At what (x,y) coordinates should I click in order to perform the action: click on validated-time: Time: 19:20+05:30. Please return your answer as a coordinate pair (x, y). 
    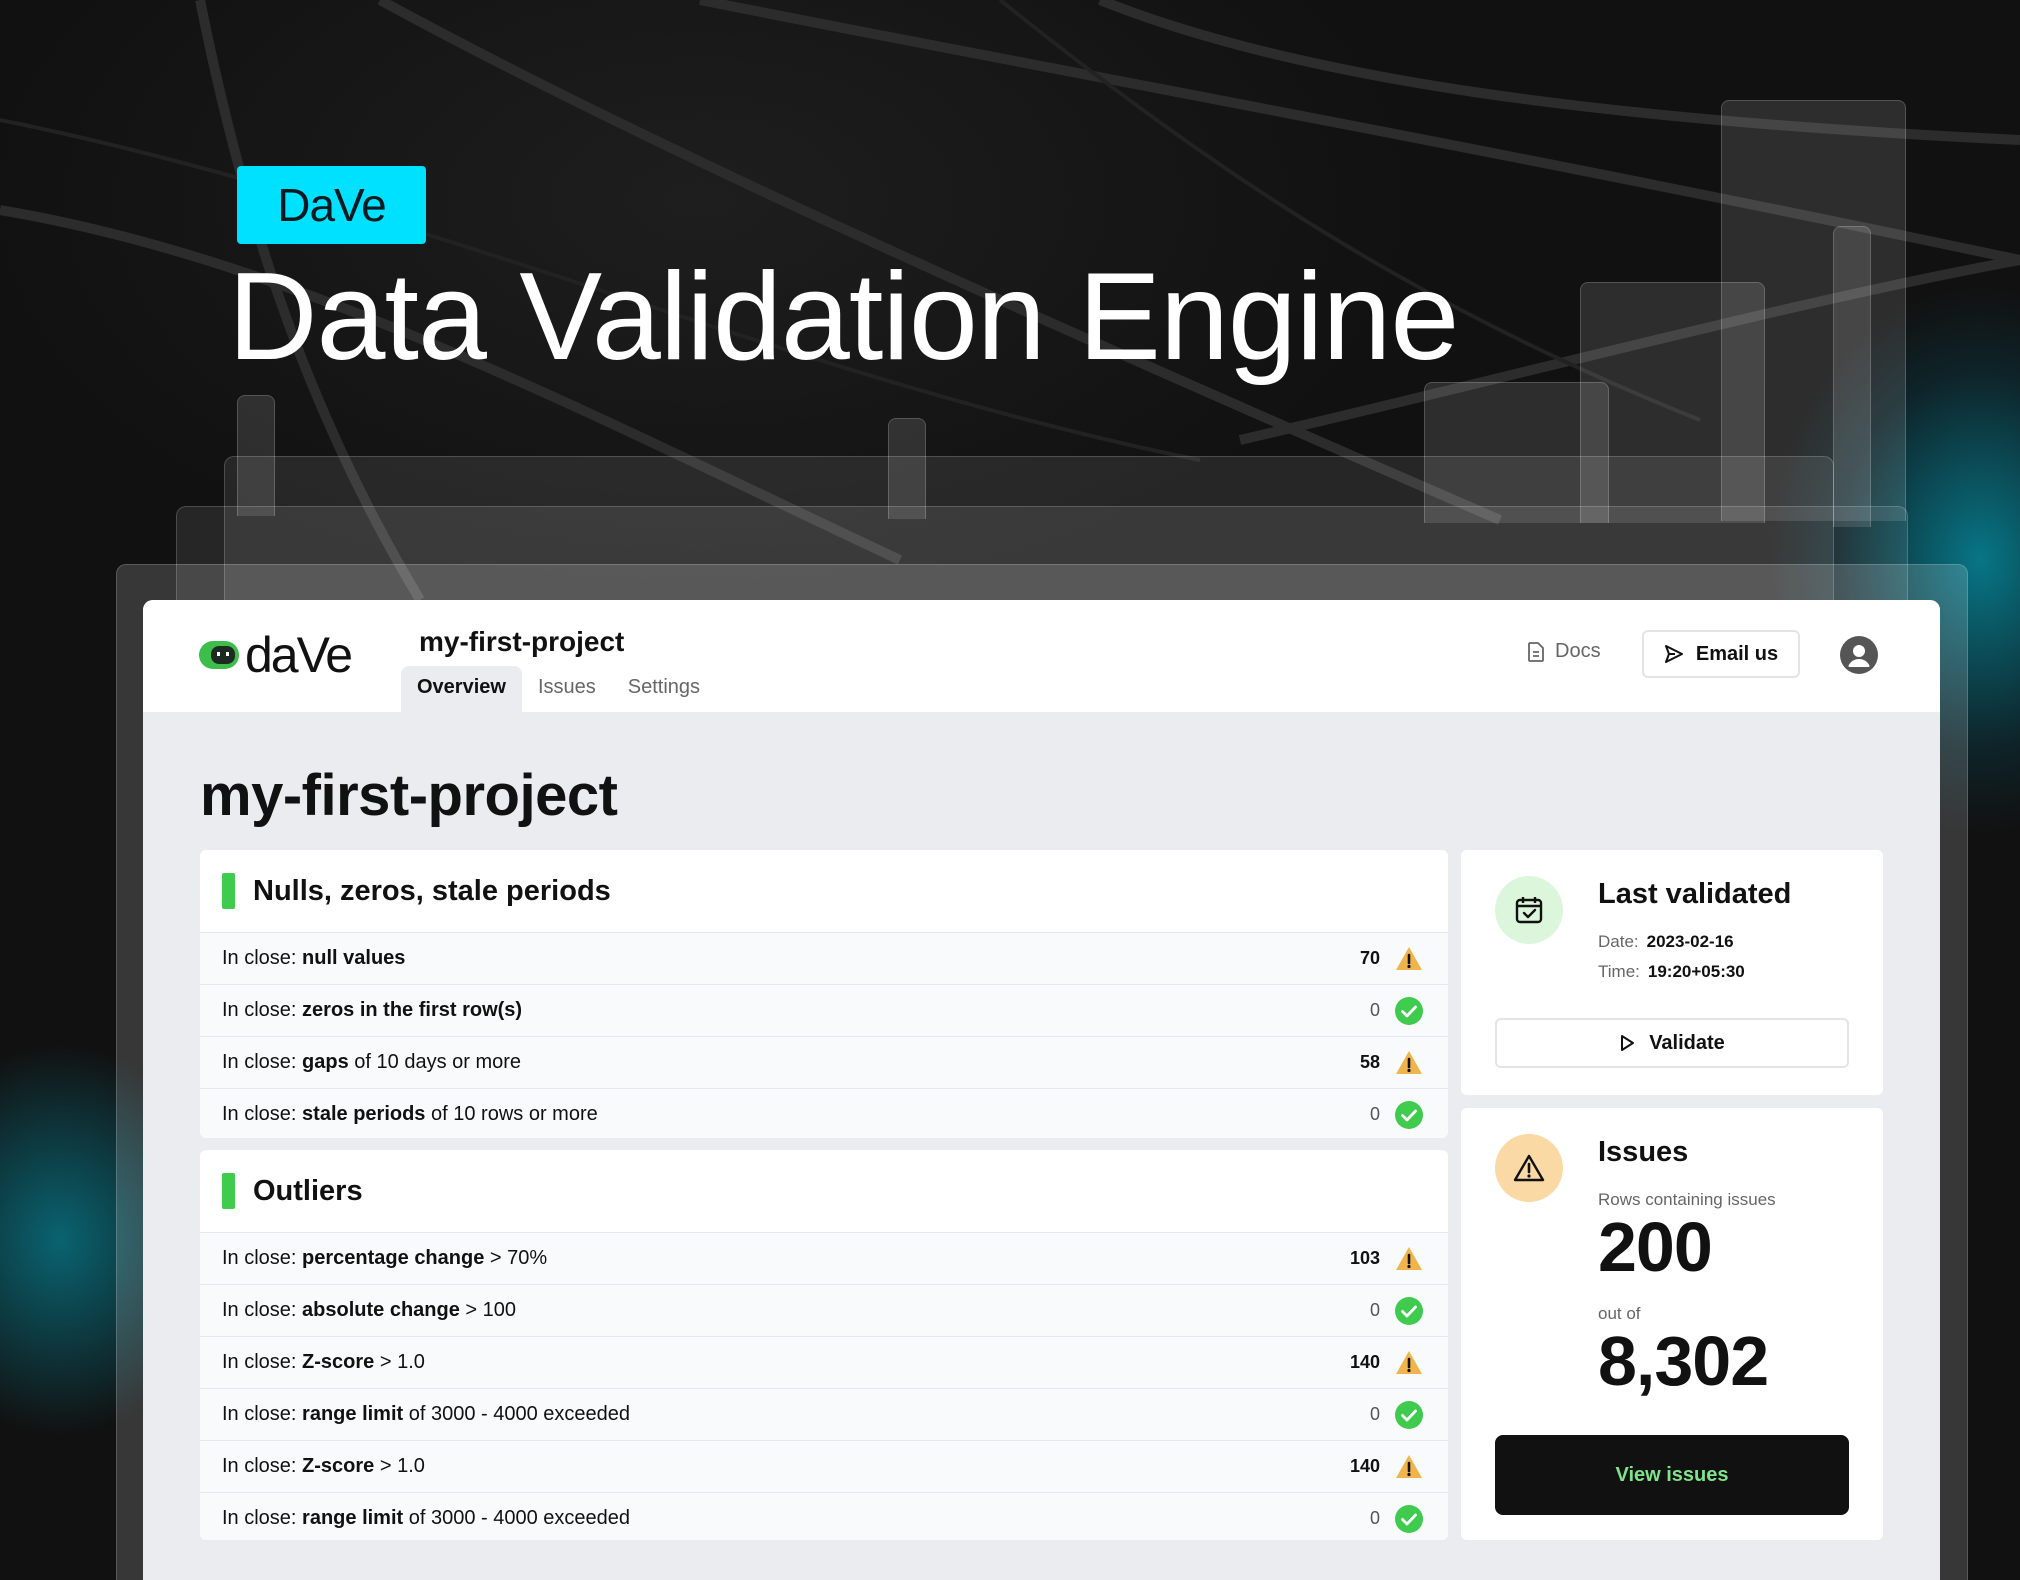
    Looking at the image, I should click on (1671, 972).